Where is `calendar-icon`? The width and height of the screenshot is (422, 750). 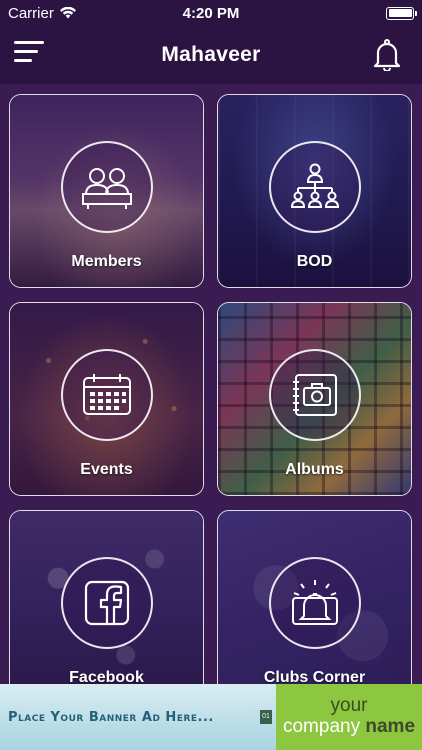
calendar-icon is located at coordinates (106, 395).